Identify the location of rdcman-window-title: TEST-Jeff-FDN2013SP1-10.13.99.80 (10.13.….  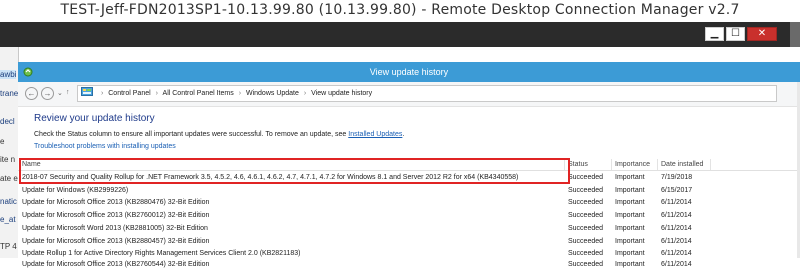
(400, 11).